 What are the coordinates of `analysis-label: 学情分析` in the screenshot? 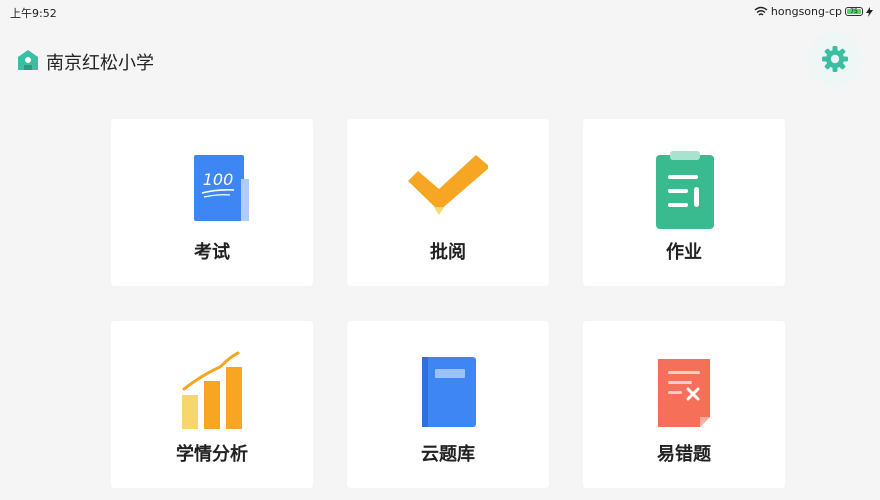 It's located at (212, 454).